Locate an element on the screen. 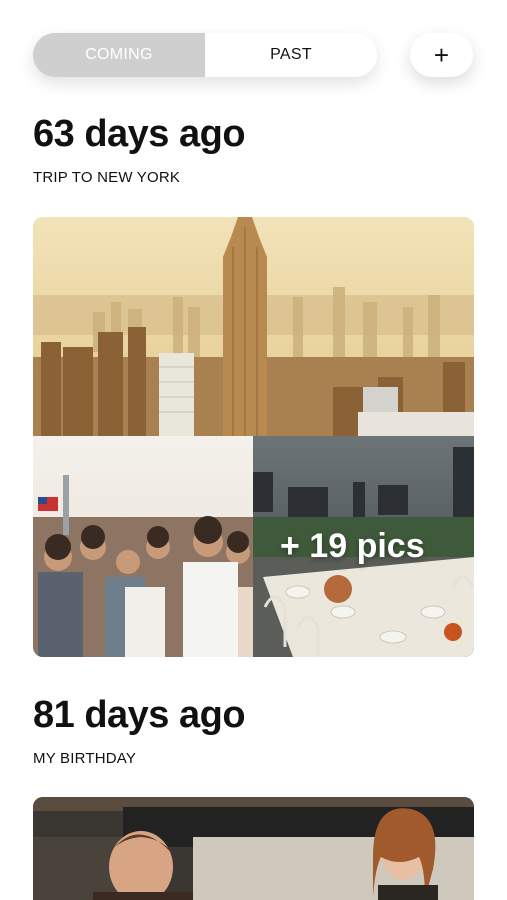 This screenshot has width=507, height=900. event-subtitle: MY BIRTHDAY is located at coordinates (85, 758).